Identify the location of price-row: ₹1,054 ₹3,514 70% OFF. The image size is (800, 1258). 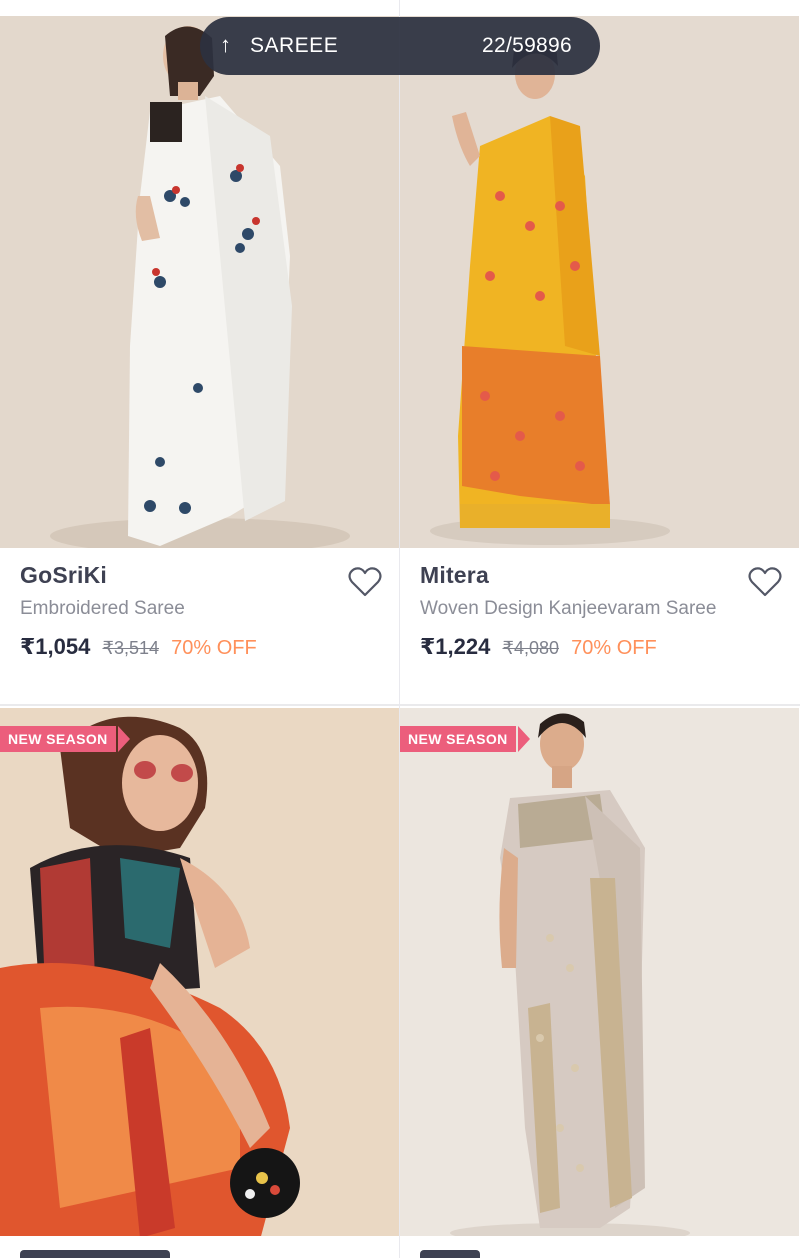
(138, 647).